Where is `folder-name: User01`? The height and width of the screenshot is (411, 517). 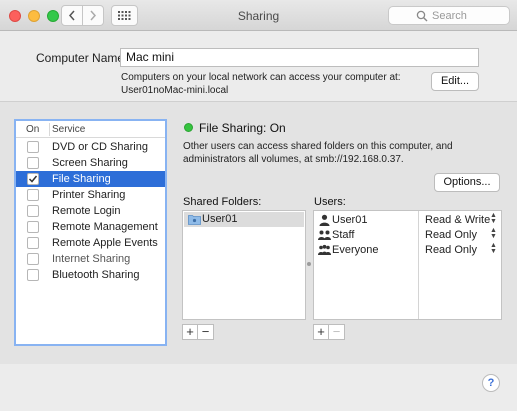
folder-name: User01 is located at coordinates (220, 219).